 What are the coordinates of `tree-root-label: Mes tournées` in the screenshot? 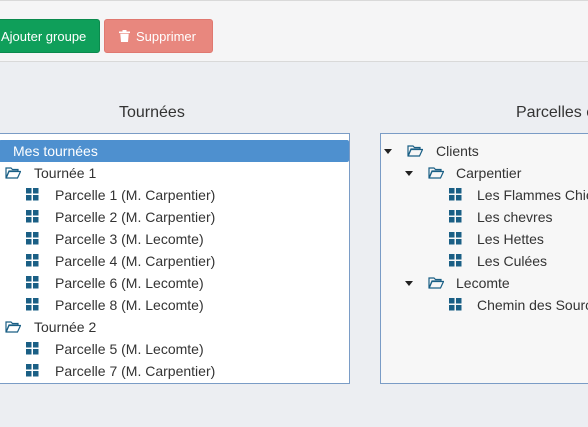 It's located at (55, 151).